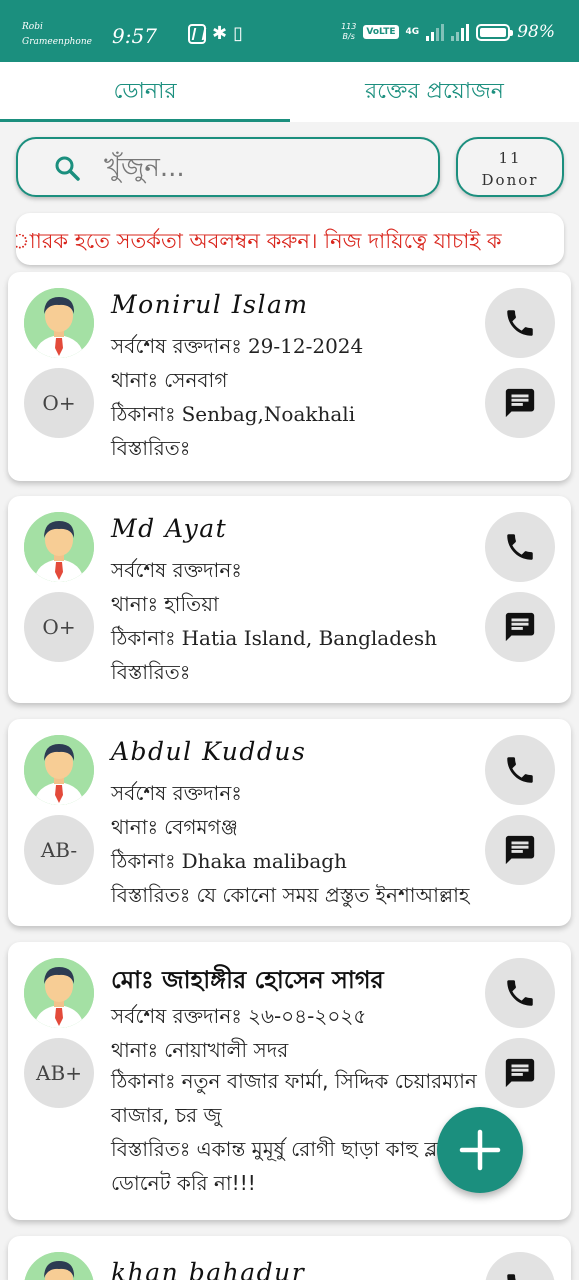 The image size is (579, 1280). What do you see at coordinates (448, 32) in the screenshot?
I see `status-icons-right: 113 B/s VoLTE 4G 98%` at bounding box center [448, 32].